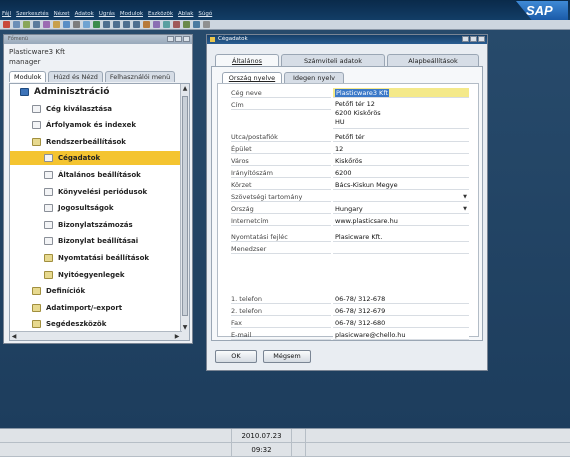 Image resolution: width=570 pixels, height=457 pixels. I want to click on field-value, so click(401, 249).